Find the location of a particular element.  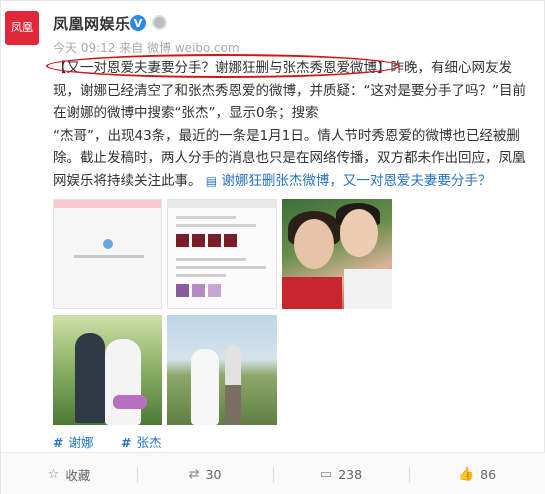

action-bar: ☆ 收藏 ⇄ 30 ▭ 238 👍 86 is located at coordinates (273, 473).